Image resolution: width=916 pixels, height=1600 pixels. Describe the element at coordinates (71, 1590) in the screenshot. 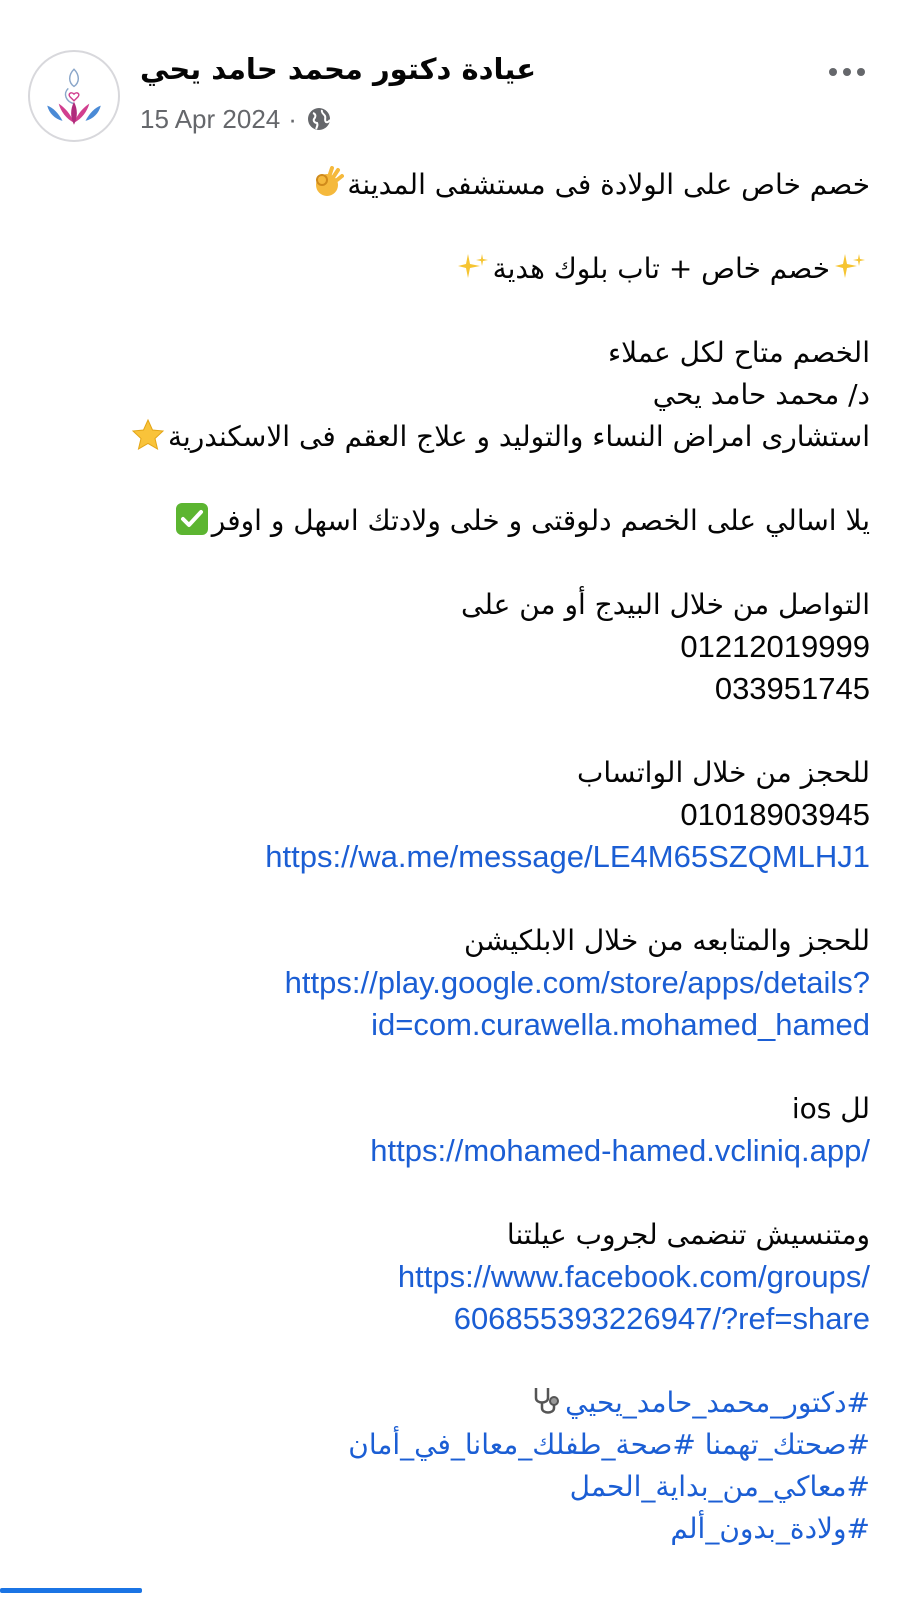

I see `scroll-indicator` at that location.